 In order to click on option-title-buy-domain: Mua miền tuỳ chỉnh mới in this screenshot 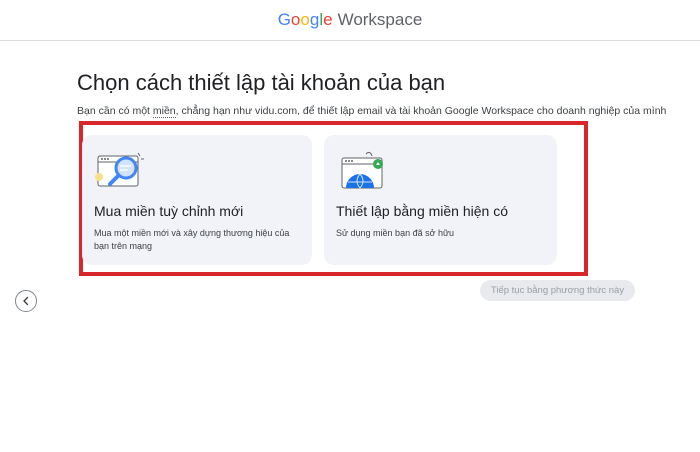, I will do `click(169, 211)`.